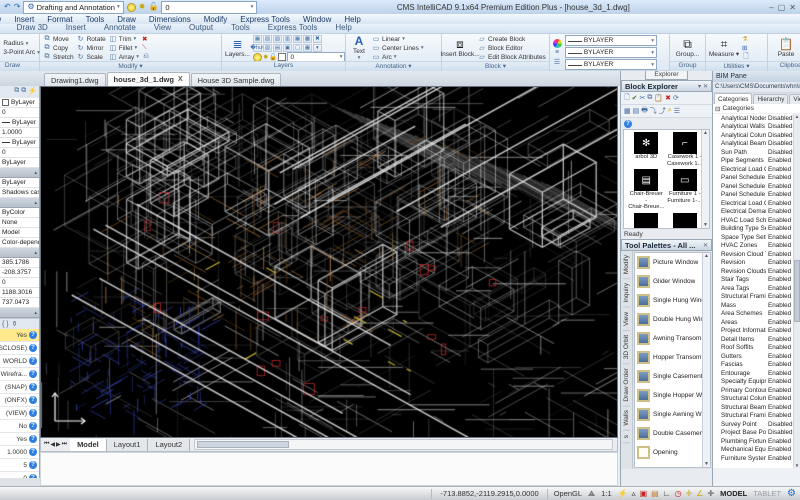 The width and height of the screenshot is (800, 500). Describe the element at coordinates (15, 324) in the screenshot. I see `funnel-icon: ⚱` at that location.